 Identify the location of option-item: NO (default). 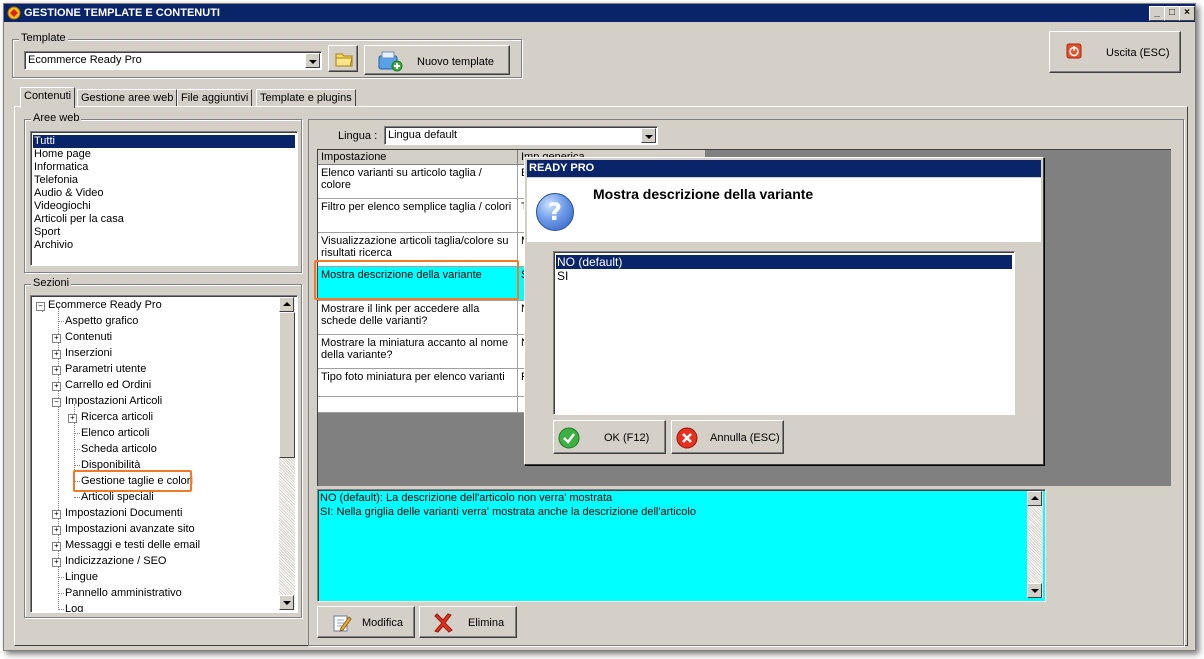
(784, 262).